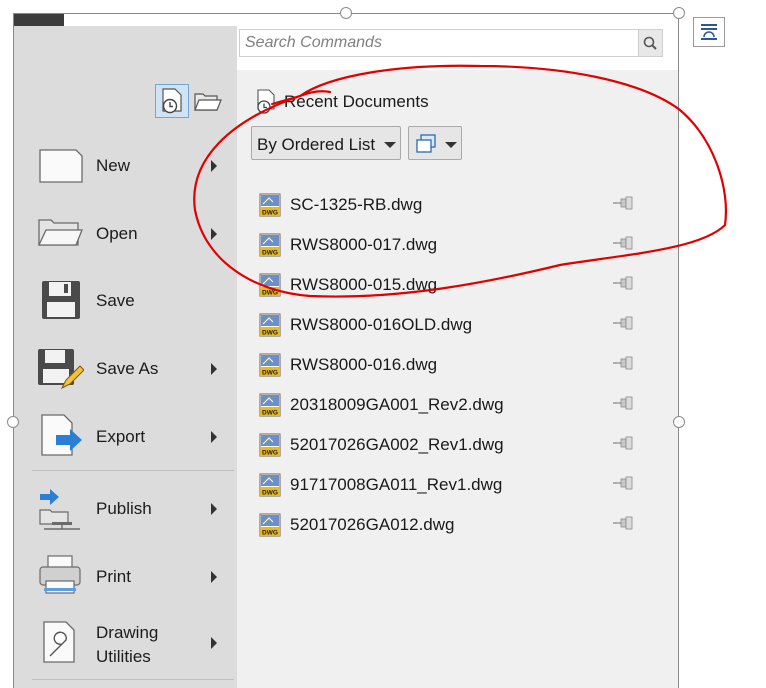  What do you see at coordinates (60, 300) in the screenshot?
I see `floppy-disk-icon` at bounding box center [60, 300].